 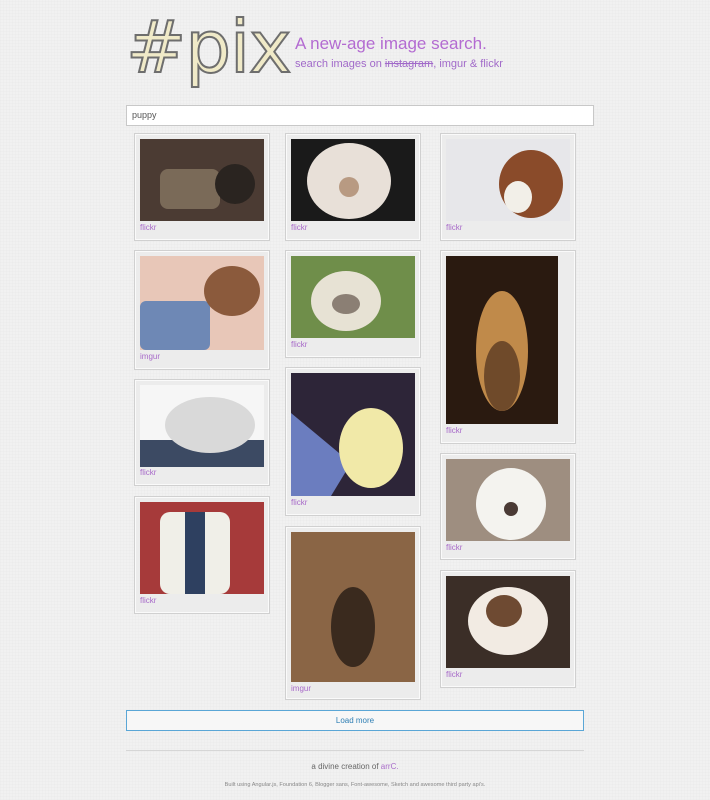 I want to click on author-link: arrC., so click(x=390, y=766).